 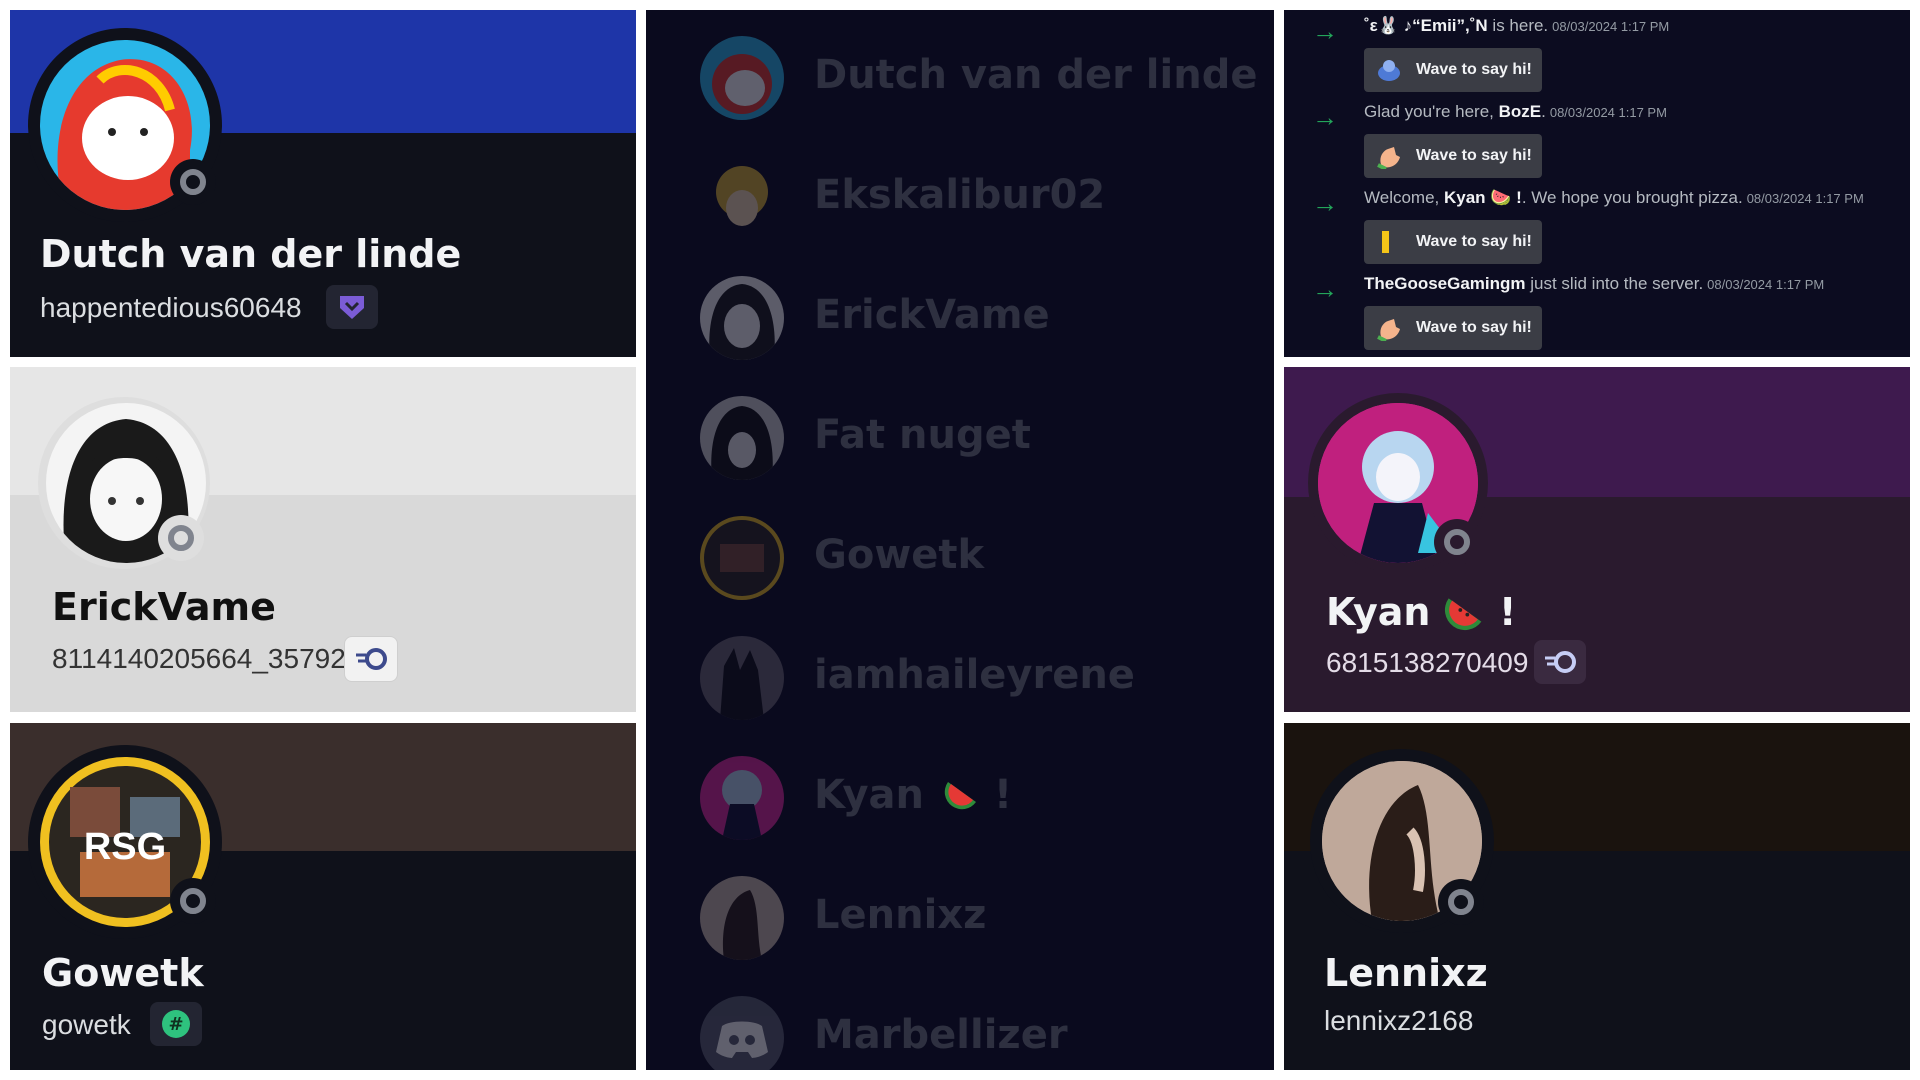 What do you see at coordinates (922, 435) in the screenshot?
I see `member-name: Fat nuget` at bounding box center [922, 435].